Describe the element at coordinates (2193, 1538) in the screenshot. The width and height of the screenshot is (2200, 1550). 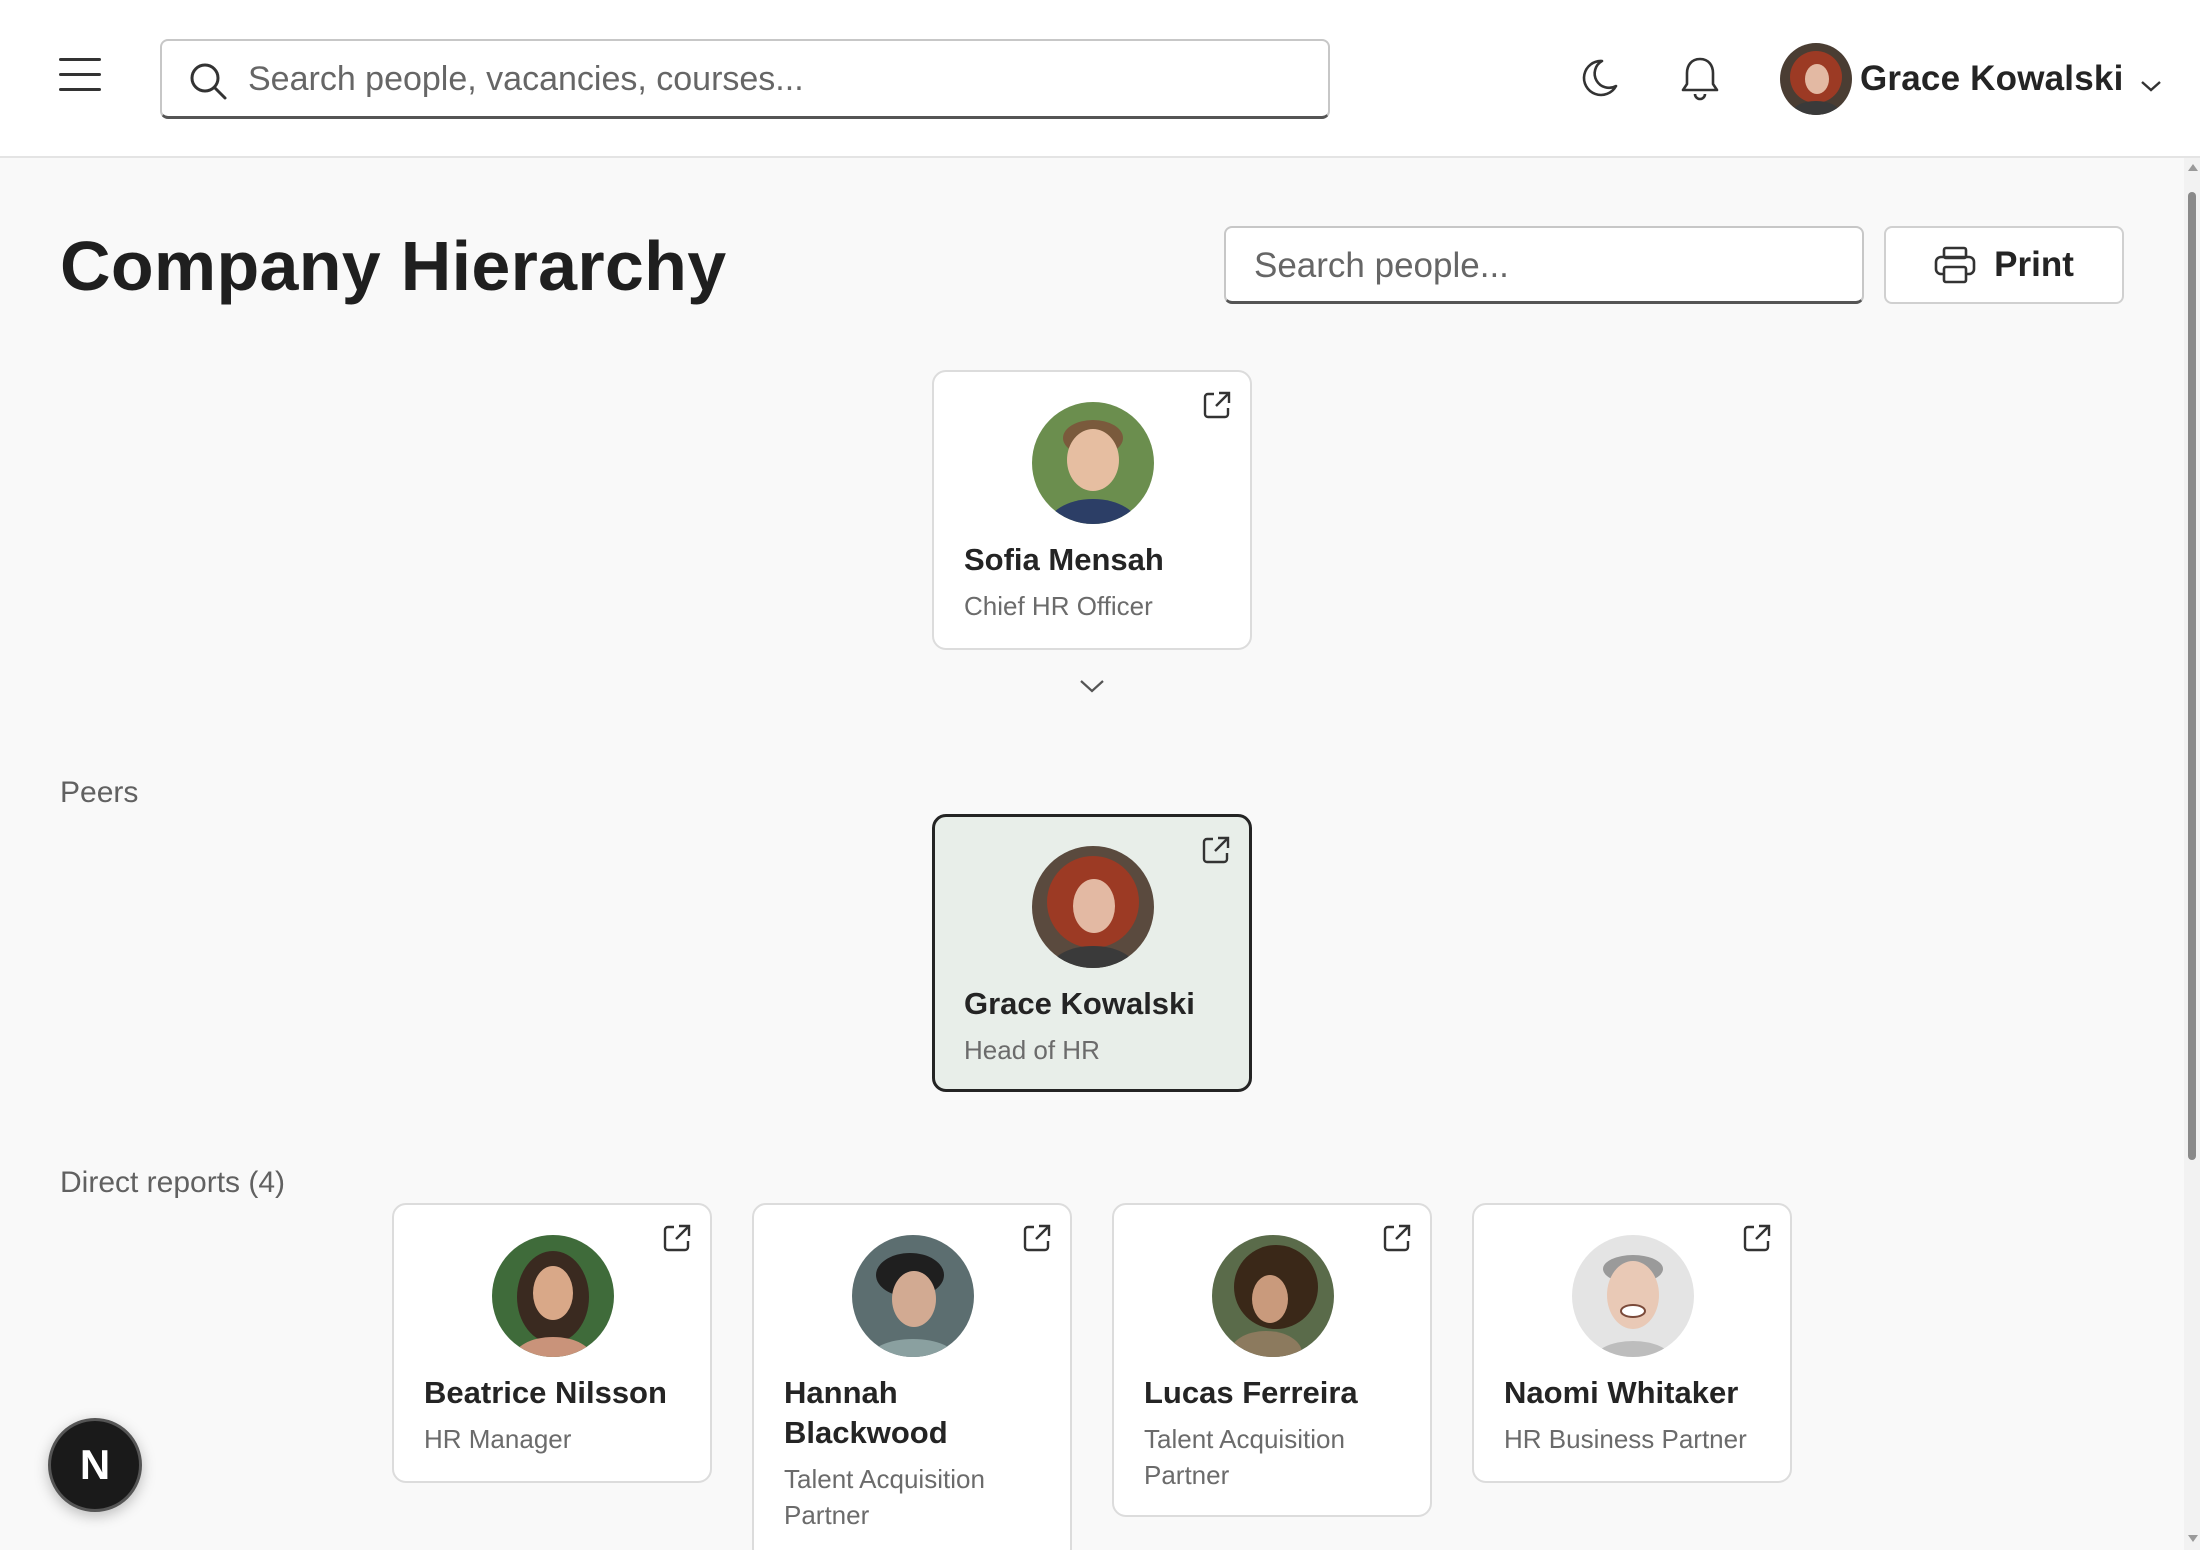
I see `scroll-down-arrow-icon` at that location.